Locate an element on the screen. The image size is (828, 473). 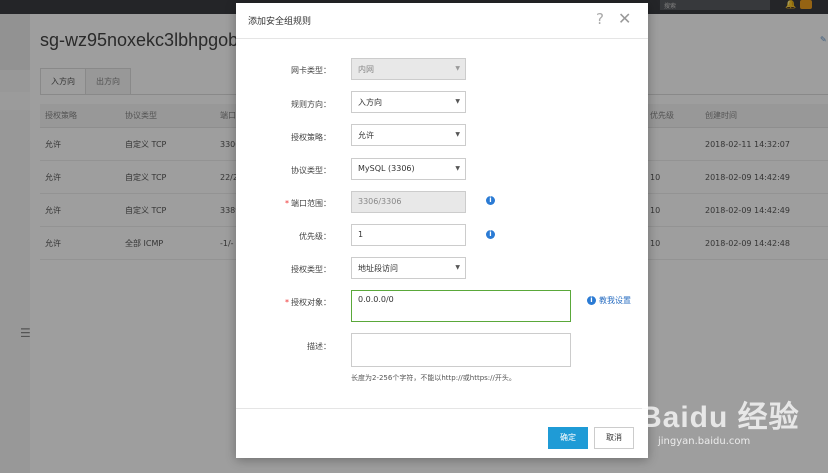
dialog-title: 添加安全组规则 is located at coordinates (280, 22).